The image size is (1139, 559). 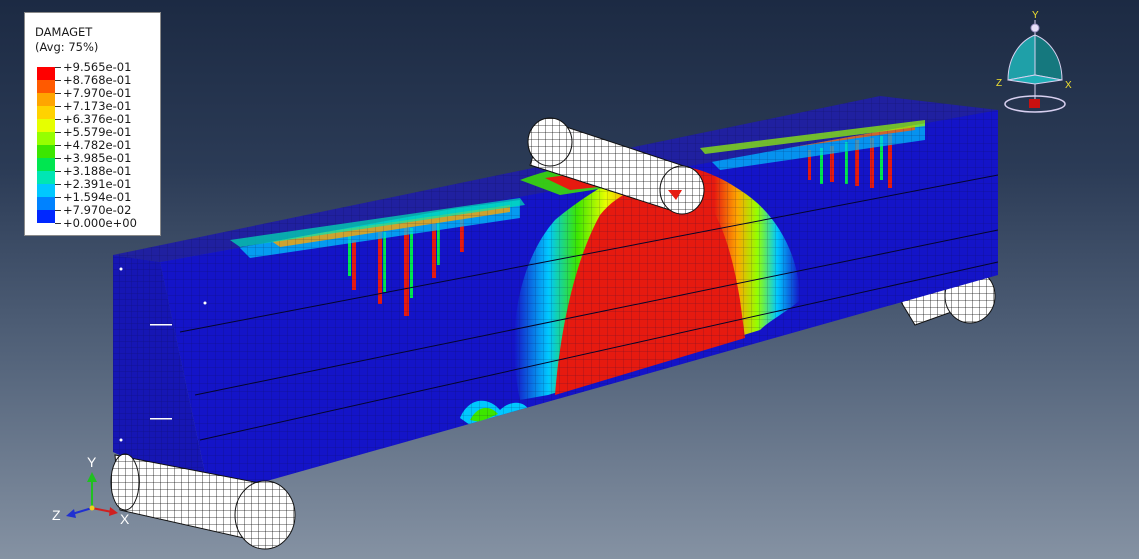 What do you see at coordinates (97, 197) in the screenshot?
I see `legend-value: +1.594e-01` at bounding box center [97, 197].